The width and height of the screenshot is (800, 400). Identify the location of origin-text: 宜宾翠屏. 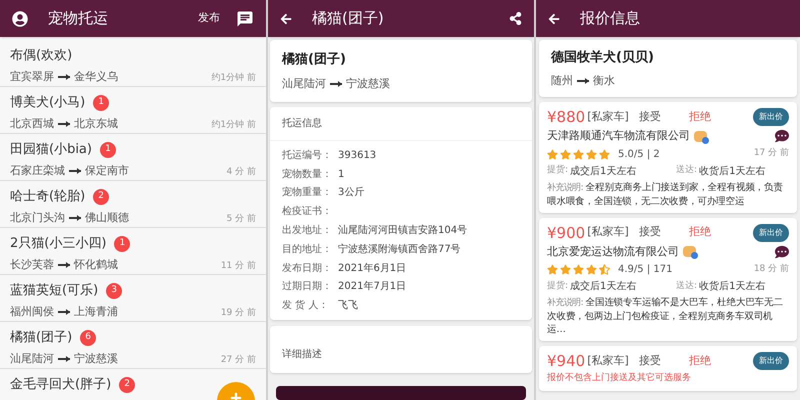
(32, 76).